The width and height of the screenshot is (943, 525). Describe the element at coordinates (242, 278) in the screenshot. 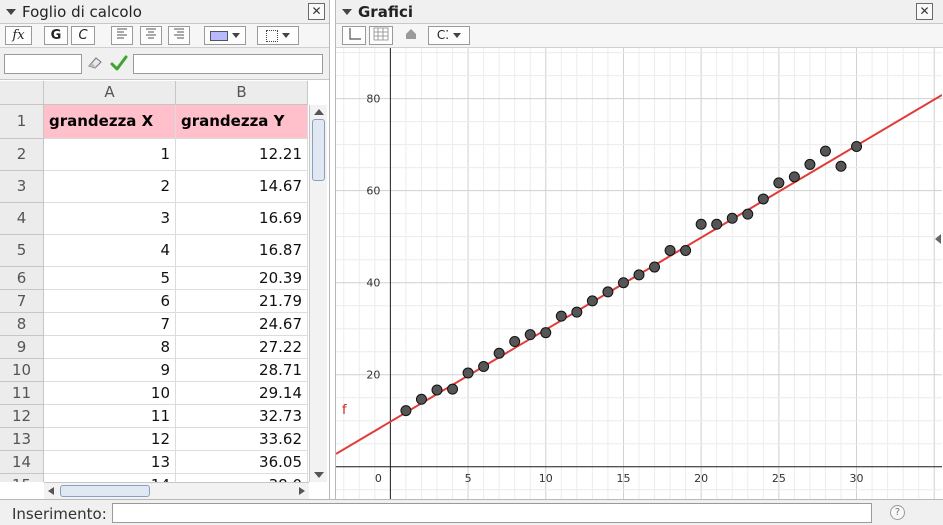

I see `cell-b: 20.39` at that location.